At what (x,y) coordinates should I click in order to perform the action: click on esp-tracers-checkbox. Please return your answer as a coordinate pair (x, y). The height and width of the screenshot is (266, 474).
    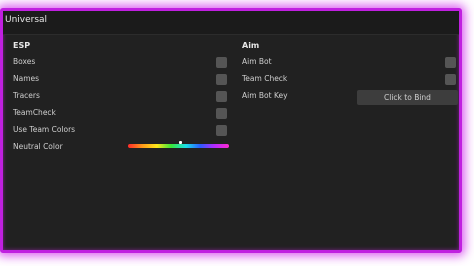
    Looking at the image, I should click on (221, 96).